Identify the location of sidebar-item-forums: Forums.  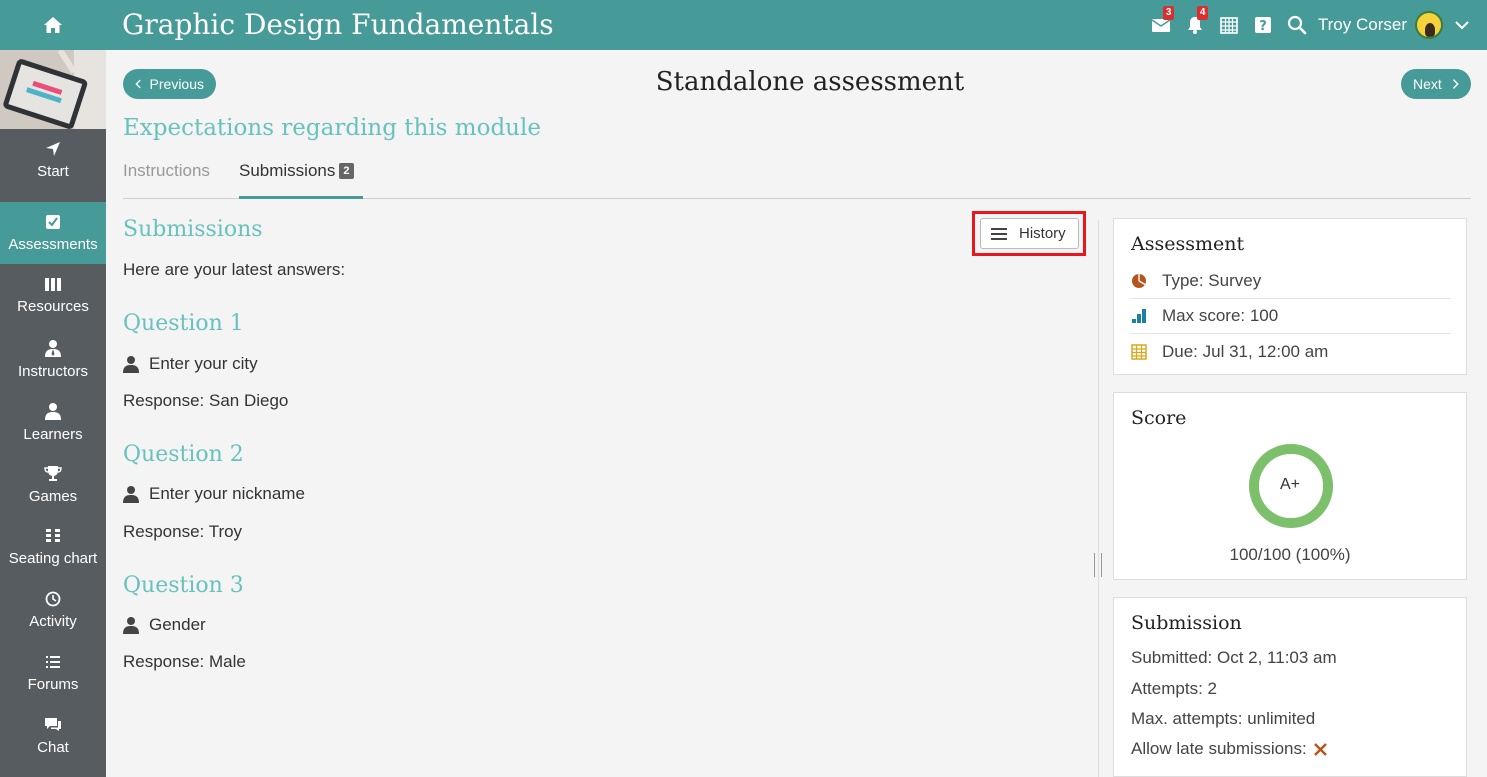
(53, 673).